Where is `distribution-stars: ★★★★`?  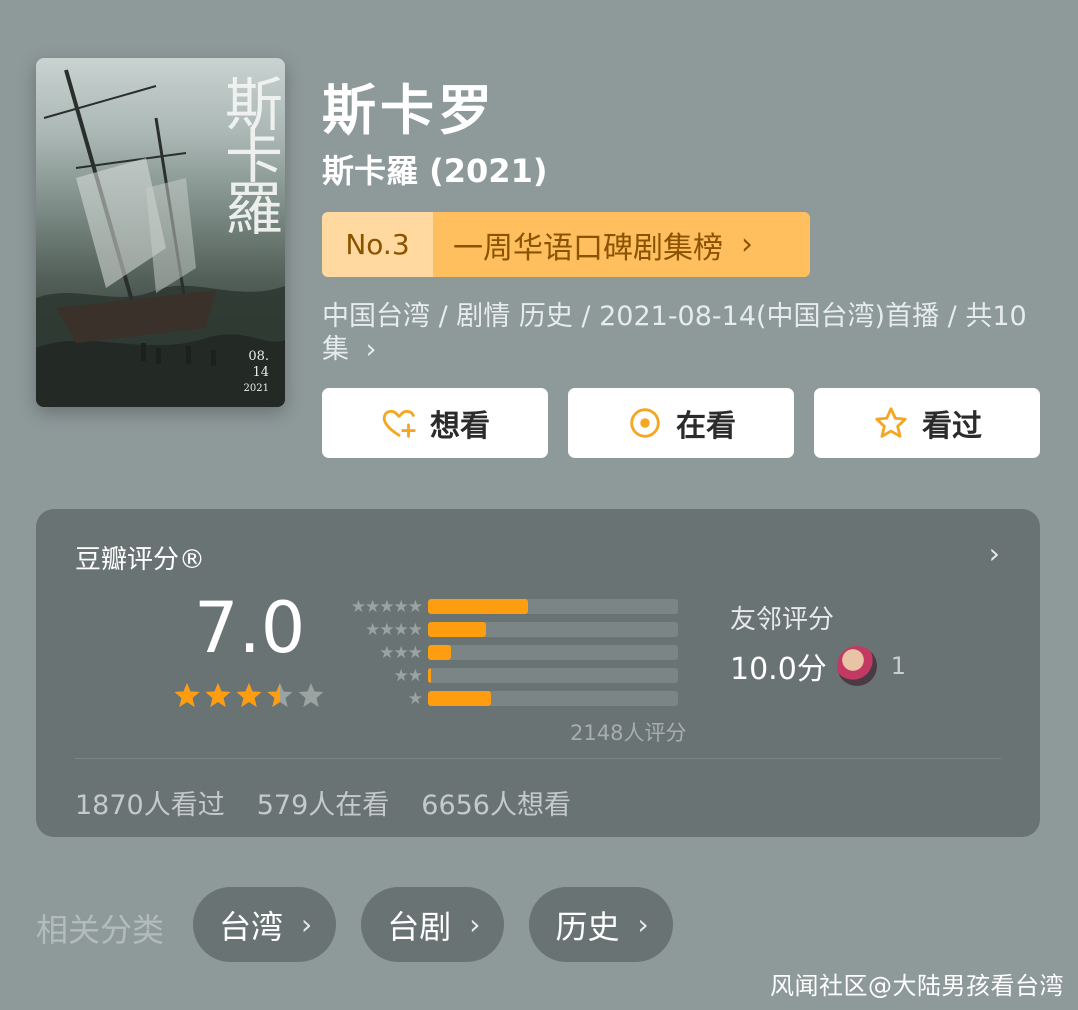 distribution-stars: ★★★★ is located at coordinates (394, 629).